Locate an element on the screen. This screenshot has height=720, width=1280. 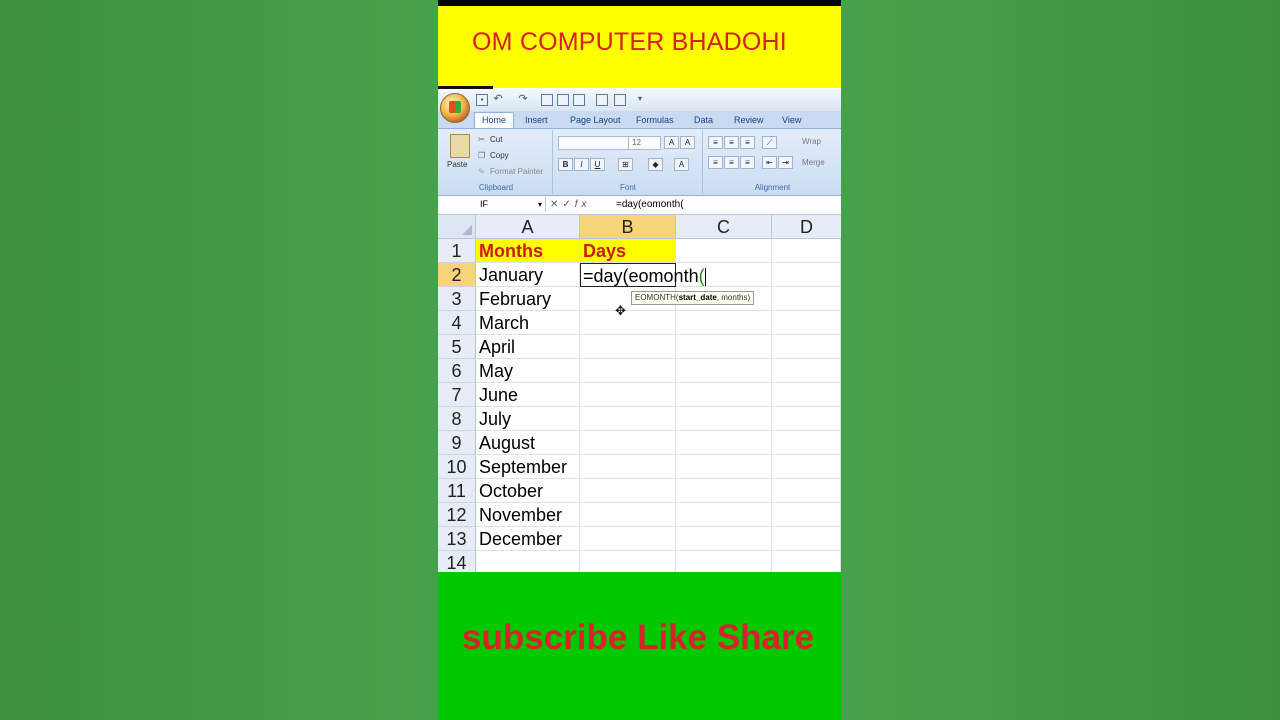
copy-button: Copy is located at coordinates (499, 155).